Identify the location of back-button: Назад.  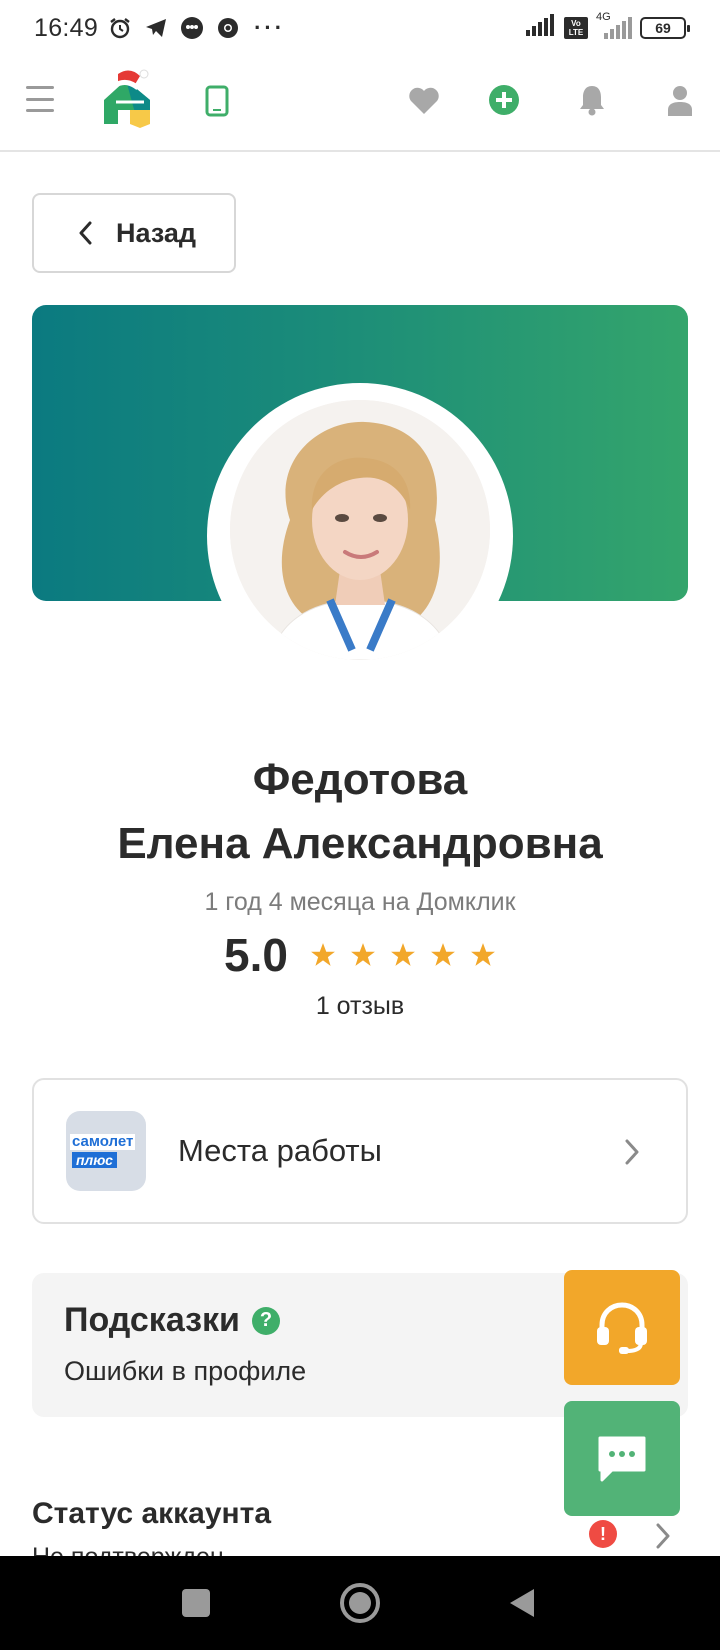
(134, 233).